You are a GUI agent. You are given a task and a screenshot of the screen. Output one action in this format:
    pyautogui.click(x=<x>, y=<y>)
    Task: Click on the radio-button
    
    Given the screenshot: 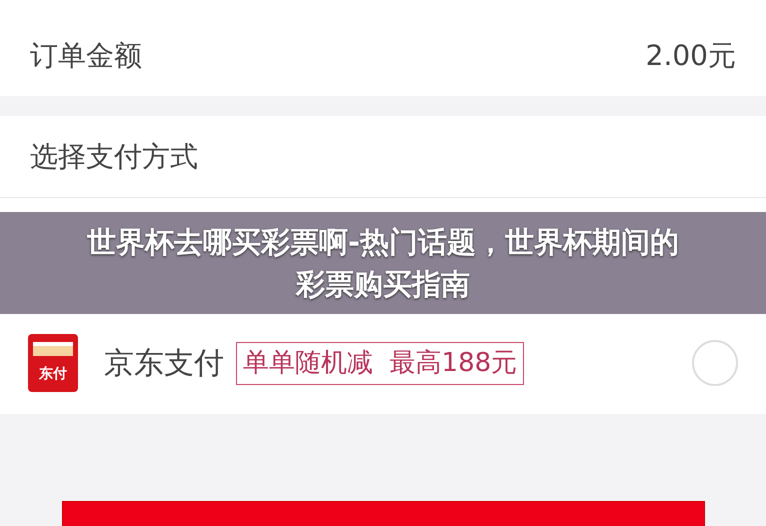 What is the action you would take?
    pyautogui.click(x=715, y=363)
    